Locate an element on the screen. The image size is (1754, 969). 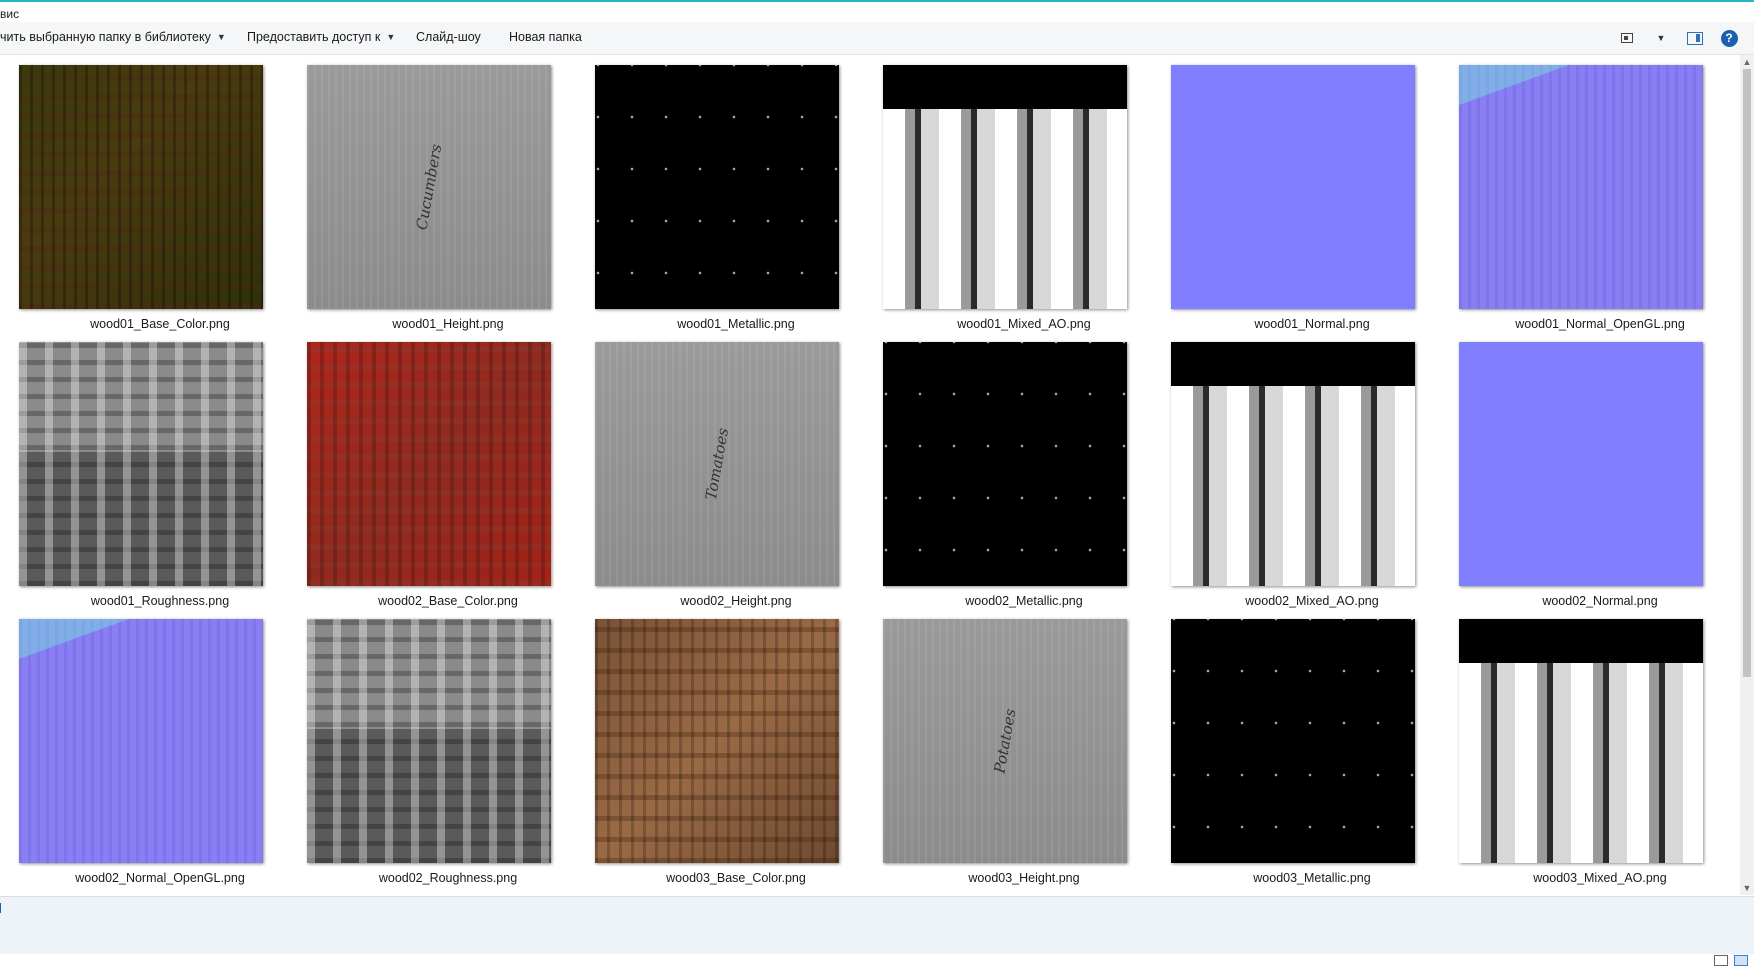
preview-pane-button is located at coordinates (1695, 38).